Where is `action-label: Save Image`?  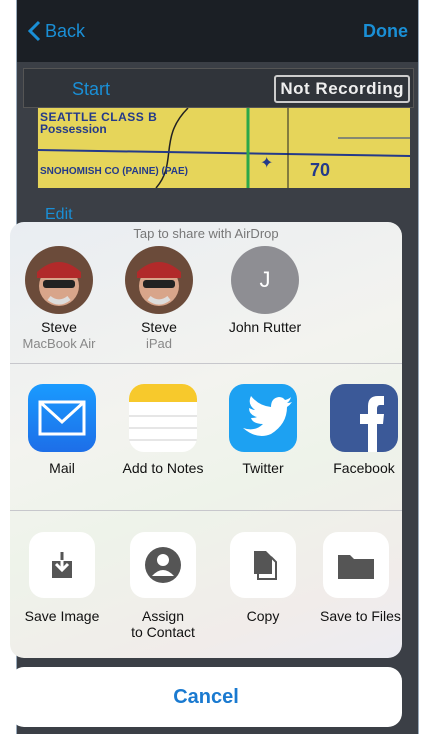
action-label: Save Image is located at coordinates (62, 616).